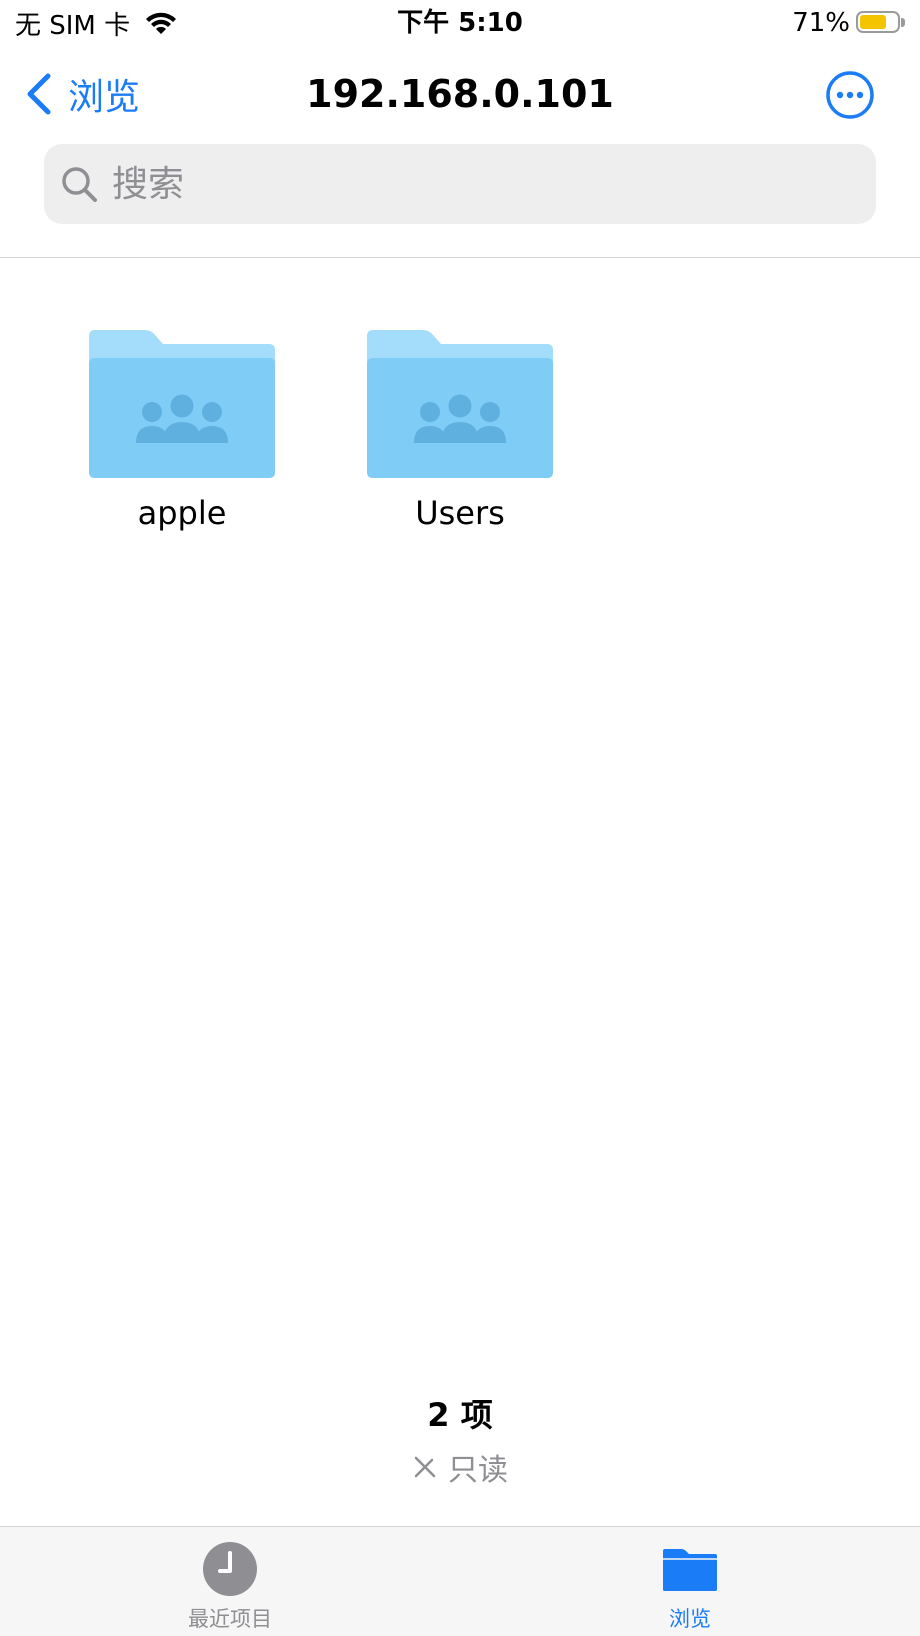  I want to click on status-bar: 无 SIM 卡 下午 5:10 71%, so click(460, 23).